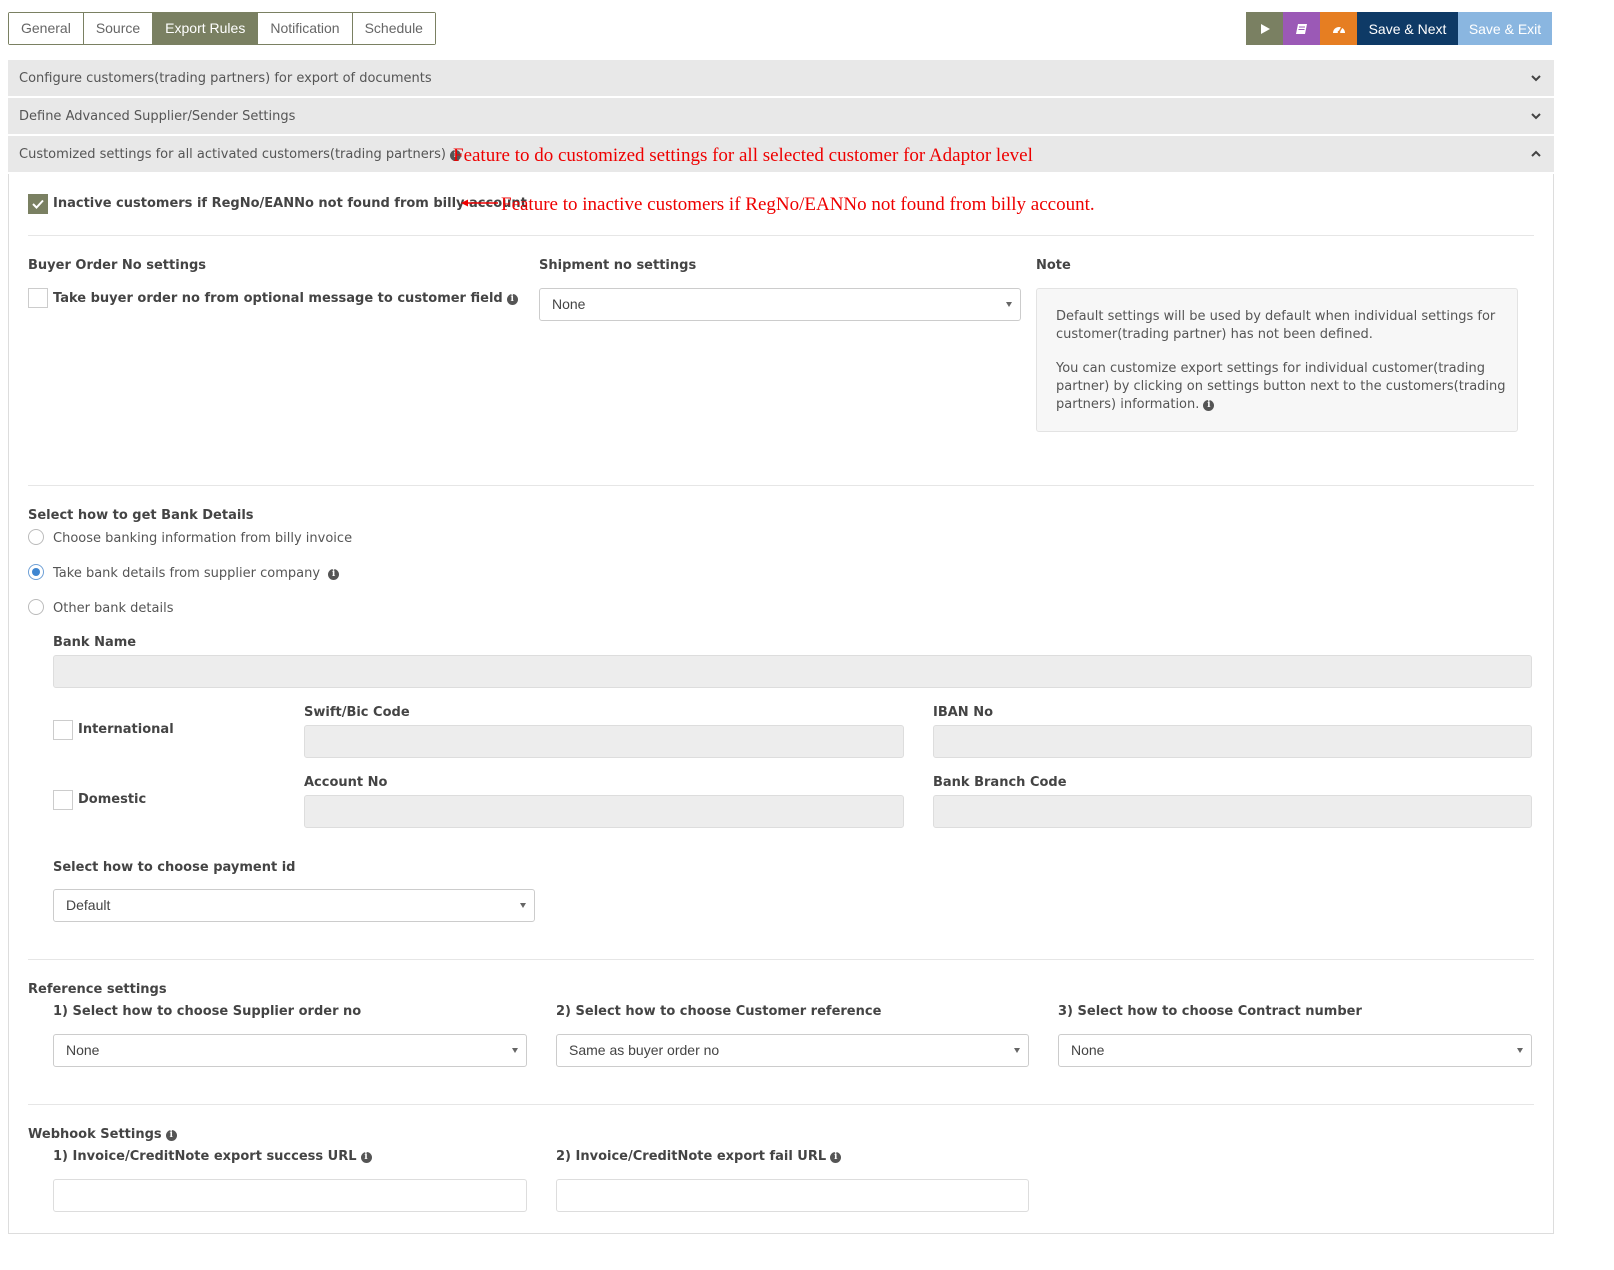  What do you see at coordinates (38, 298) in the screenshot?
I see `buyer-order-checkbox` at bounding box center [38, 298].